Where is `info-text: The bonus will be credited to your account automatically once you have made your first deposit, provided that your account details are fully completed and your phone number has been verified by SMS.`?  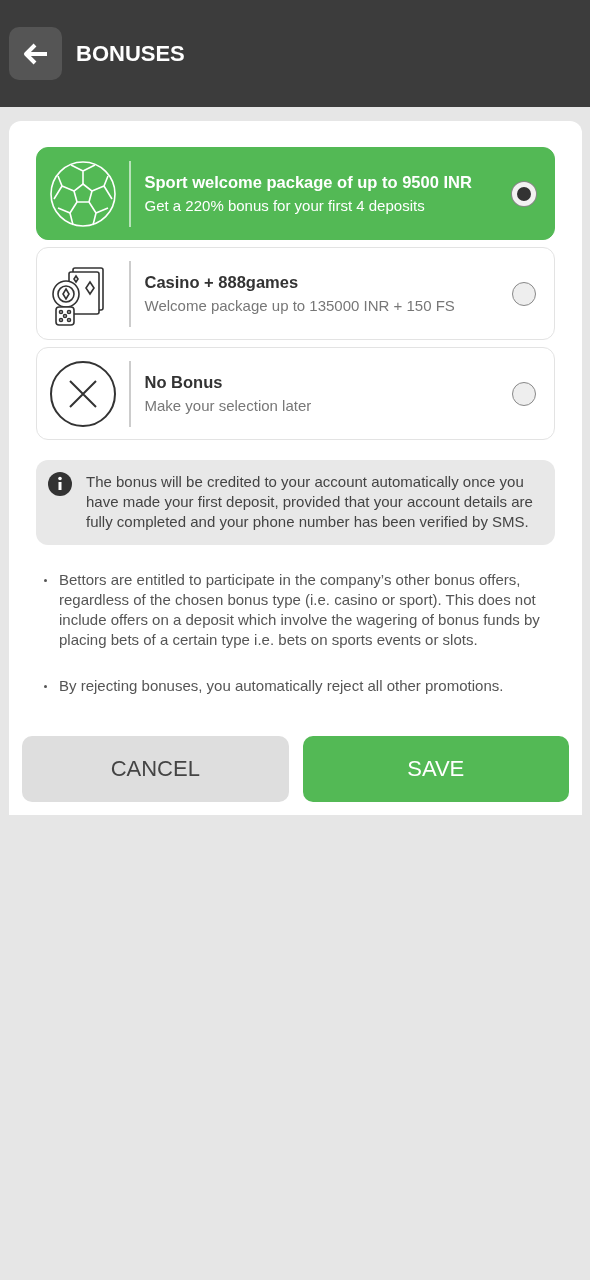 info-text: The bonus will be credited to your account automatically once you have made your first deposit, provided that your account details are fully completed and your phone number has been verified by SMS. is located at coordinates (310, 502).